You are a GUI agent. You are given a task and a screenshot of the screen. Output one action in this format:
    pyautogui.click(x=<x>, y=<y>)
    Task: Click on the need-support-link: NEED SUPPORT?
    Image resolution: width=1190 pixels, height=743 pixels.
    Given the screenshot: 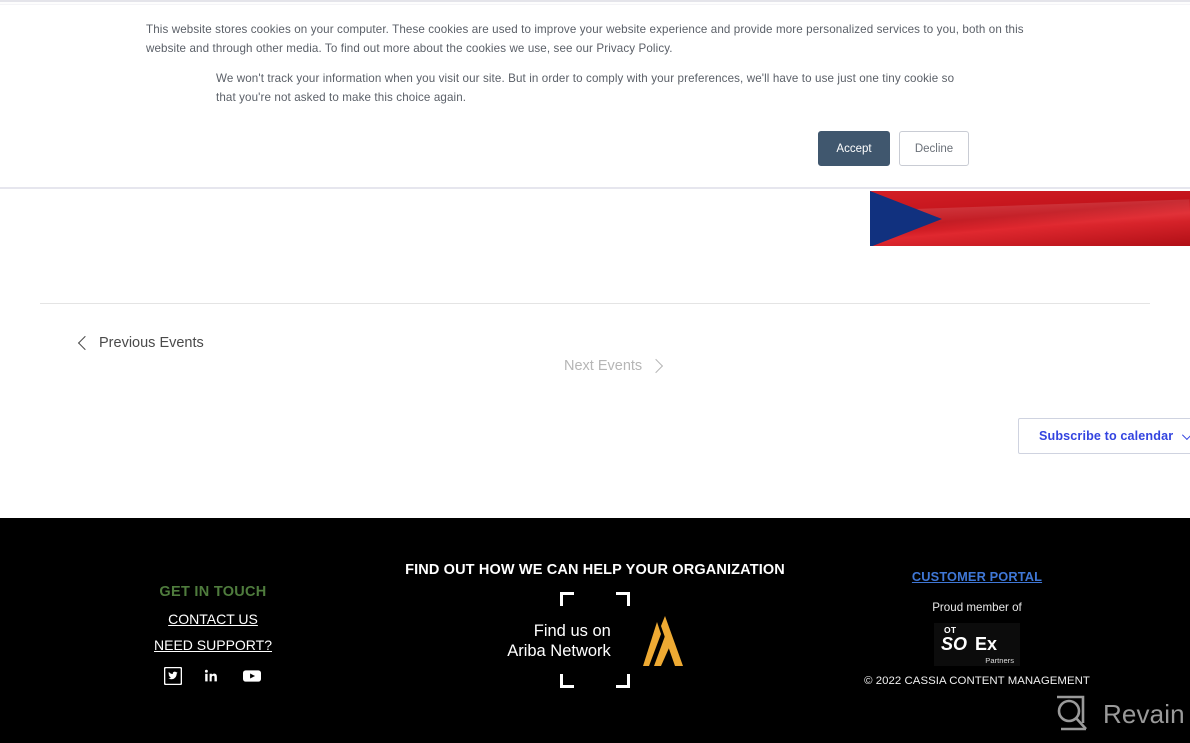 What is the action you would take?
    pyautogui.click(x=213, y=645)
    